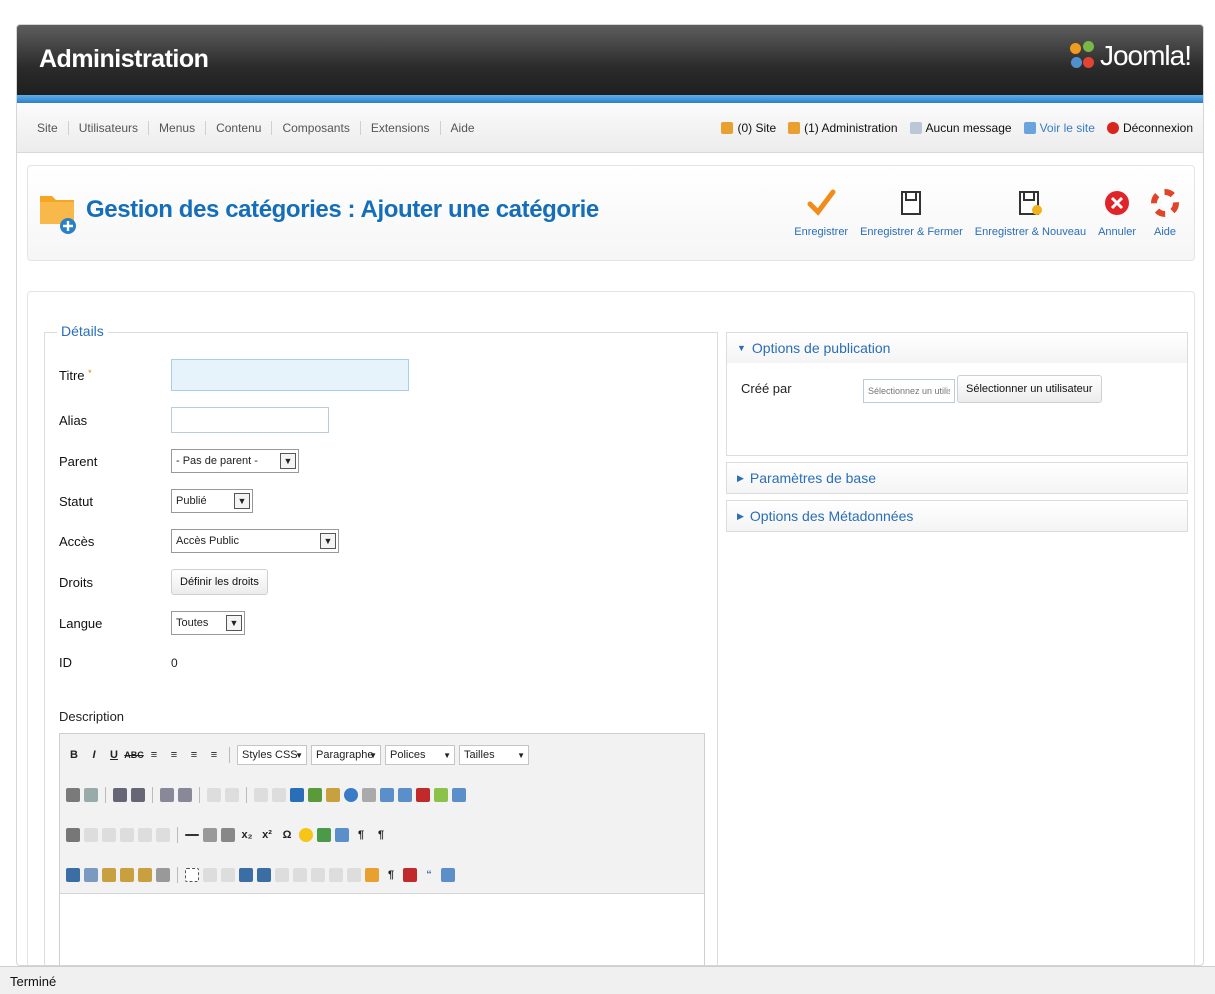 The width and height of the screenshot is (1215, 994). What do you see at coordinates (246, 875) in the screenshot?
I see `absolute-icon` at bounding box center [246, 875].